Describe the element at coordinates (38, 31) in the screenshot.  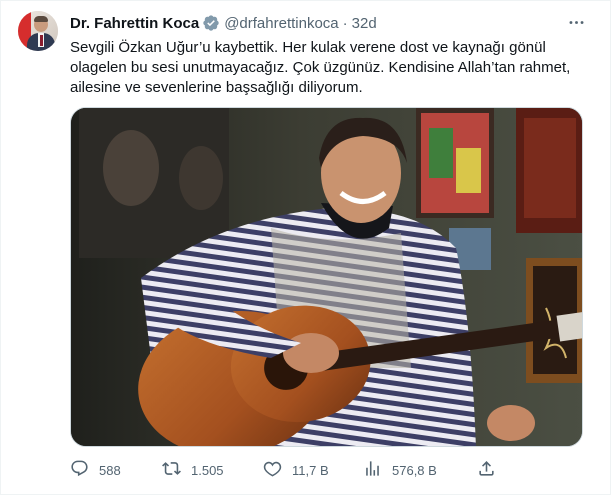
I see `author-avatar` at that location.